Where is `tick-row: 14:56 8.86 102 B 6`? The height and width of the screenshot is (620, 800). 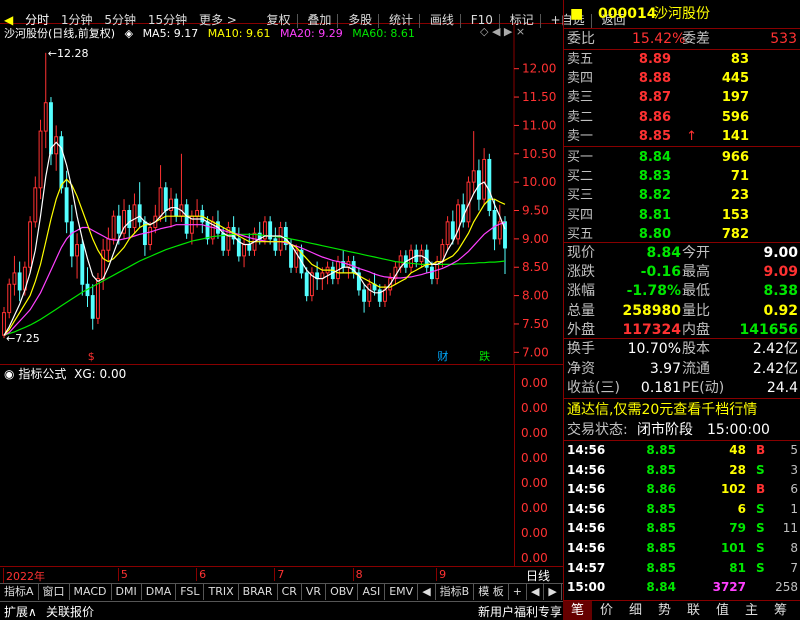
tick-row: 14:56 8.86 102 B 6 is located at coordinates (682, 489).